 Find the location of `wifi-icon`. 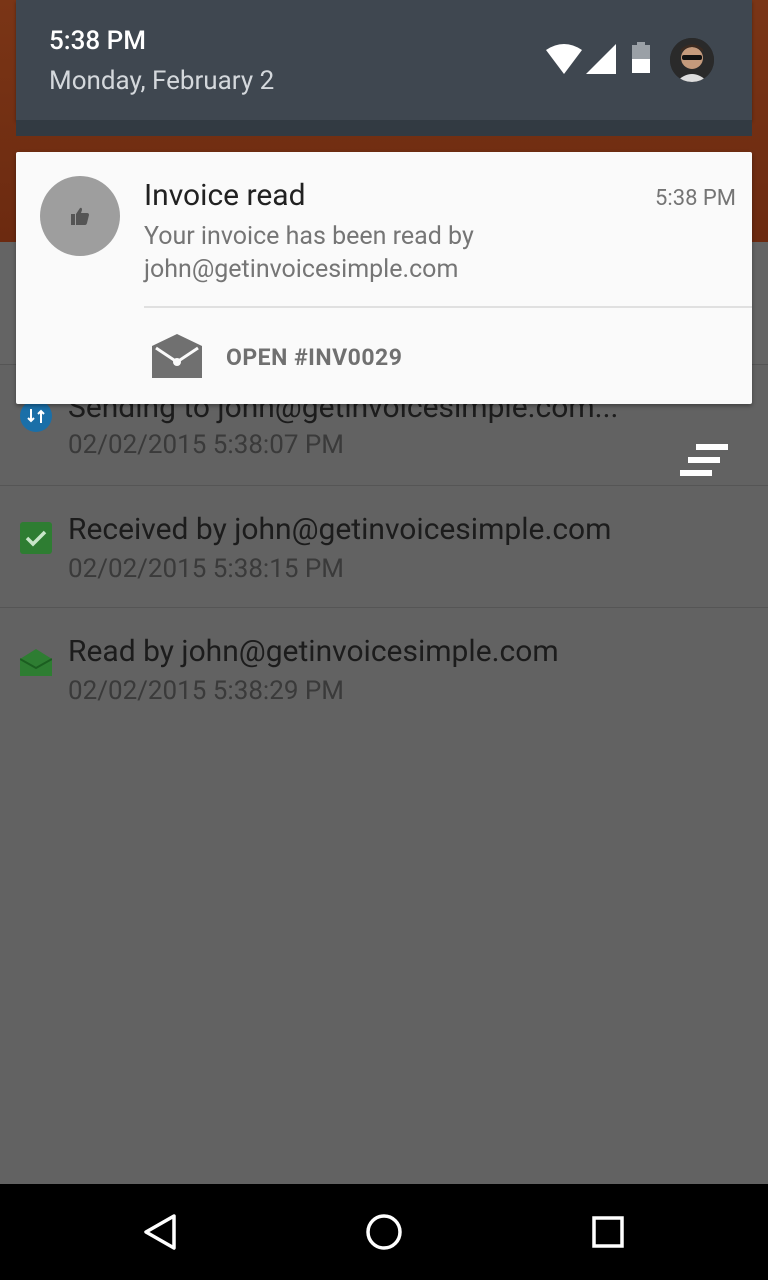

wifi-icon is located at coordinates (564, 59).